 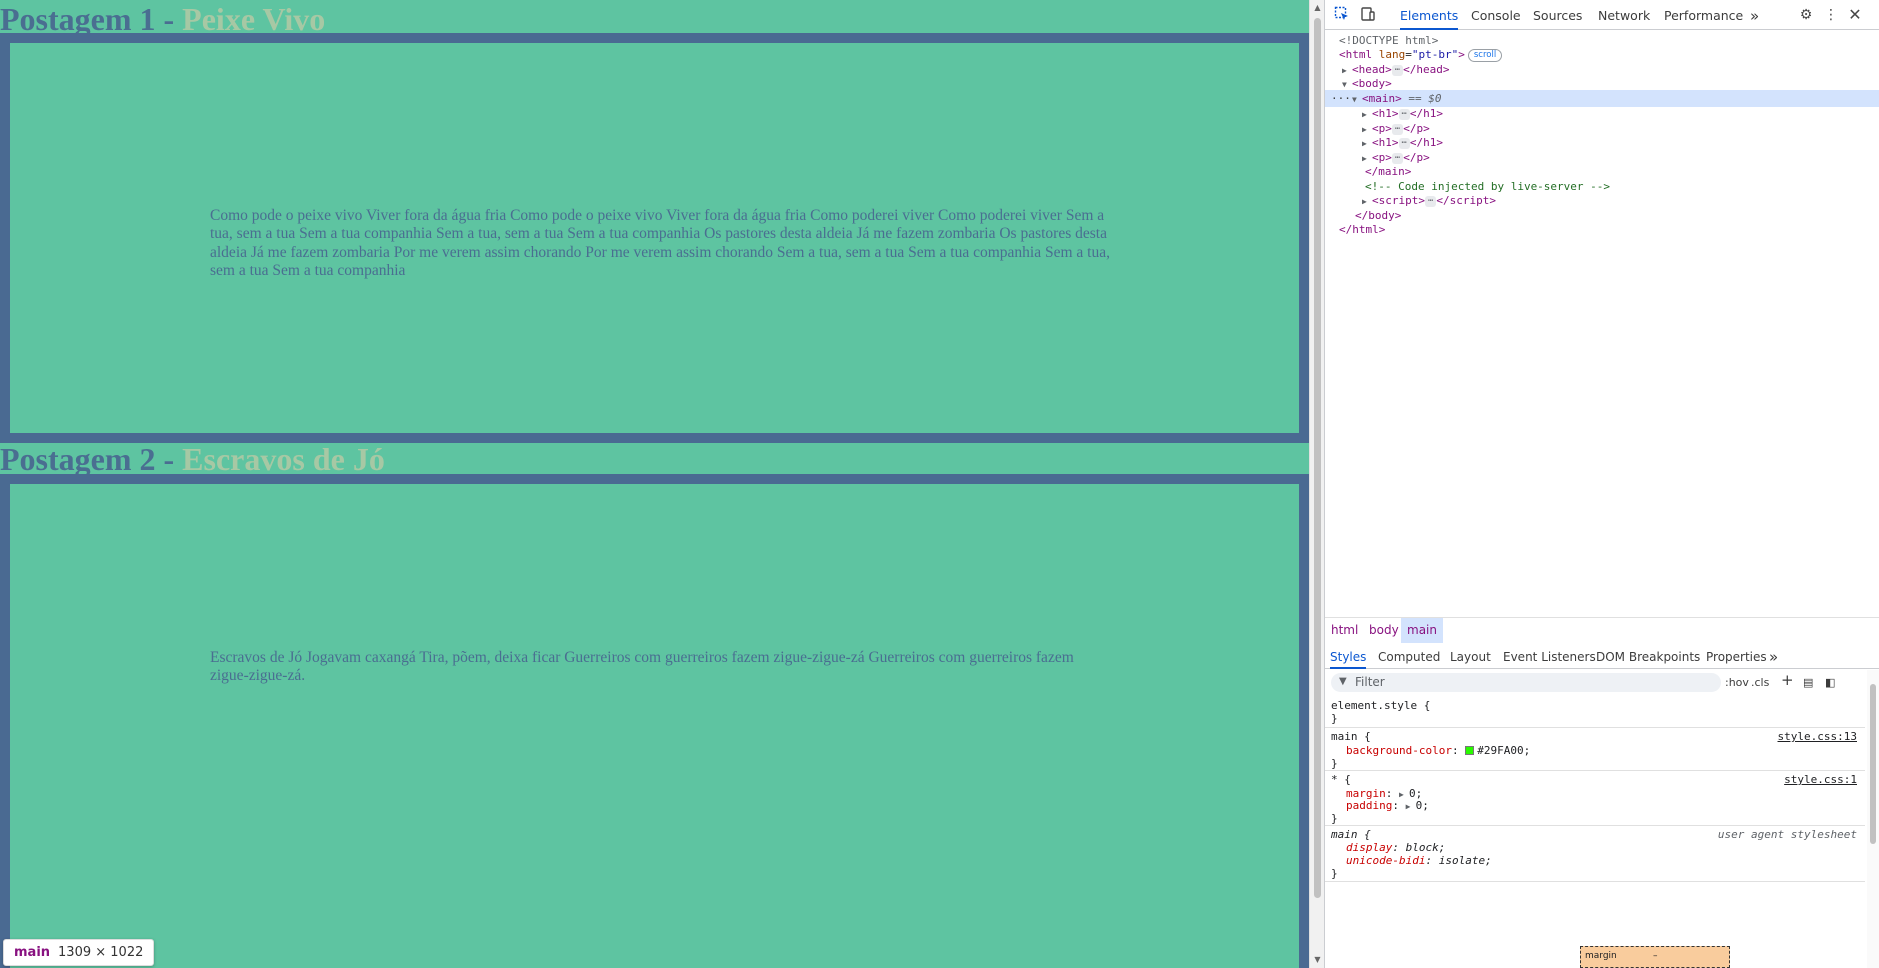 What do you see at coordinates (169, 459) in the screenshot?
I see `post-2-title-dash: -` at bounding box center [169, 459].